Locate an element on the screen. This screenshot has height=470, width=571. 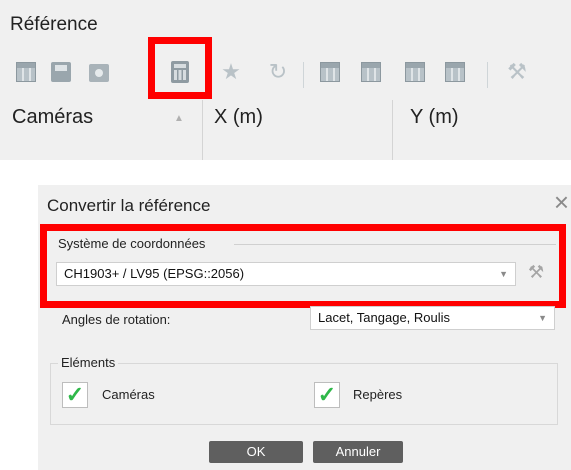
column-header-y: Y (m) is located at coordinates (434, 117).